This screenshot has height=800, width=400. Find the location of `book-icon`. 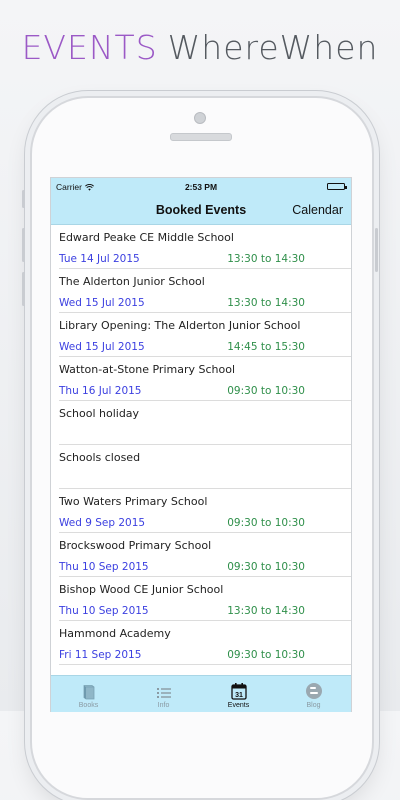

book-icon is located at coordinates (88, 692).